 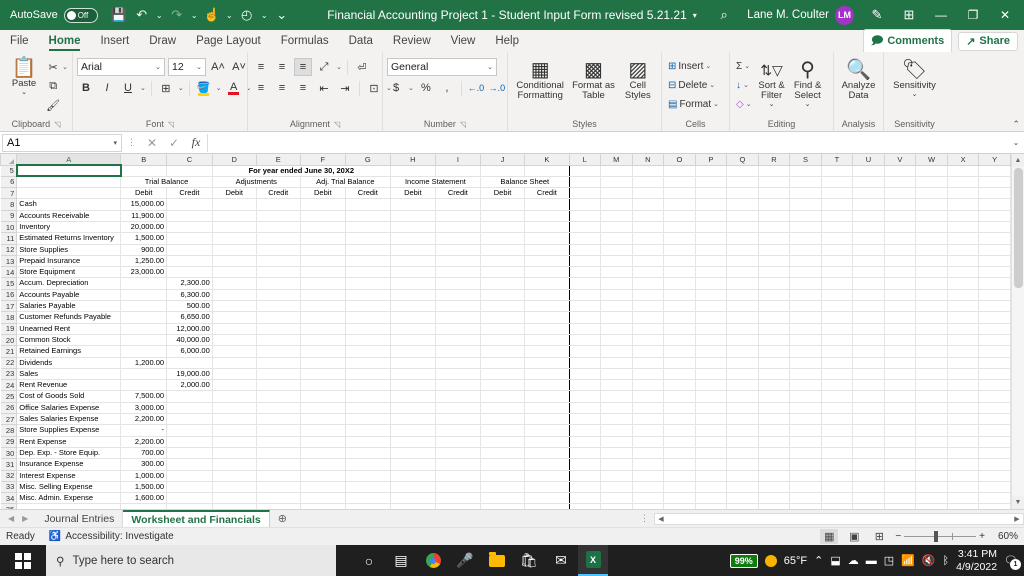 I want to click on font-size-combo: 12 ⌄, so click(x=187, y=67).